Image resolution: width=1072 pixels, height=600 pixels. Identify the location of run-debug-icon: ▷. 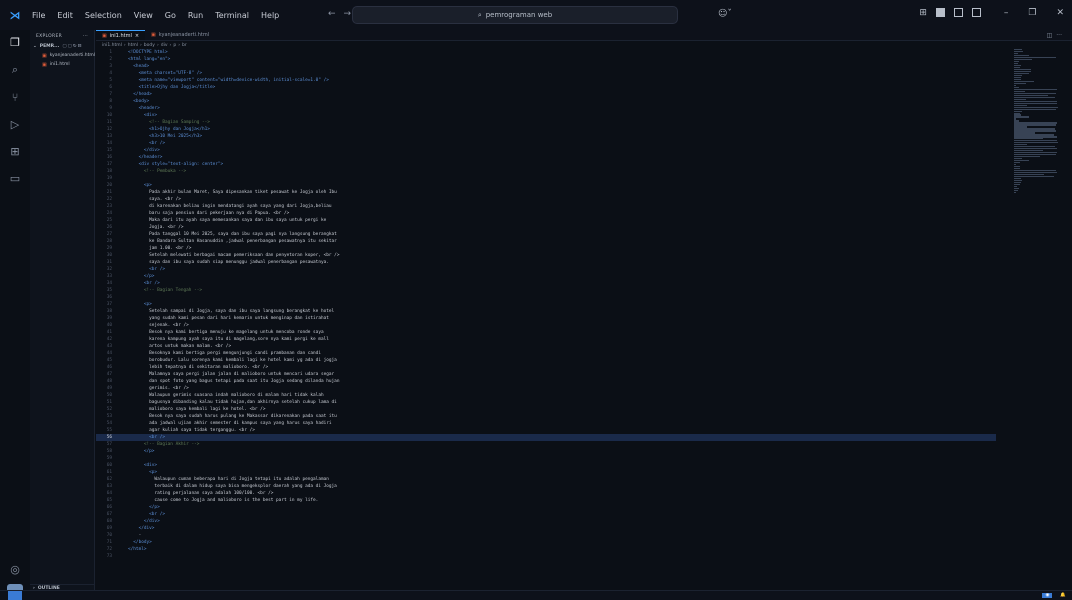
(15, 124).